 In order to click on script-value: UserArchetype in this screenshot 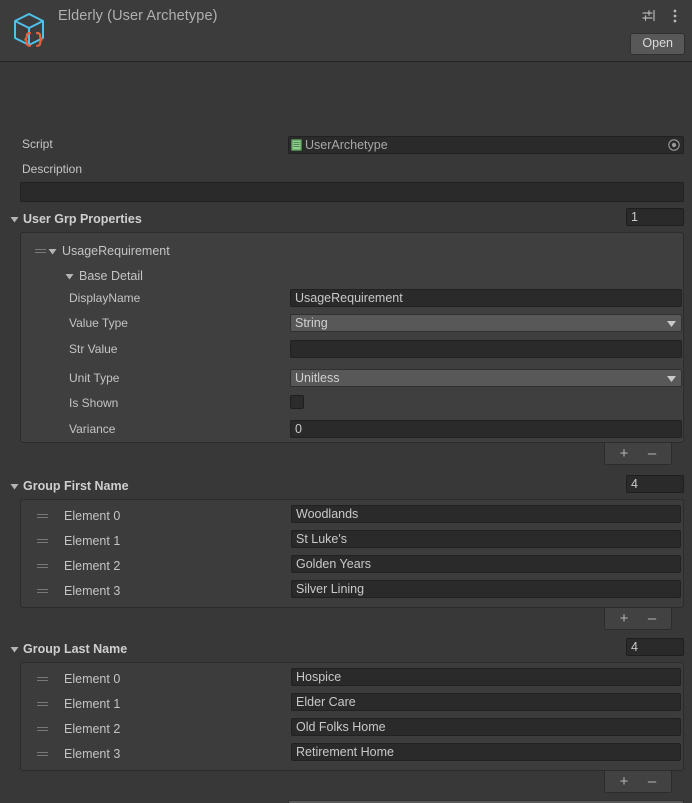, I will do `click(346, 145)`.